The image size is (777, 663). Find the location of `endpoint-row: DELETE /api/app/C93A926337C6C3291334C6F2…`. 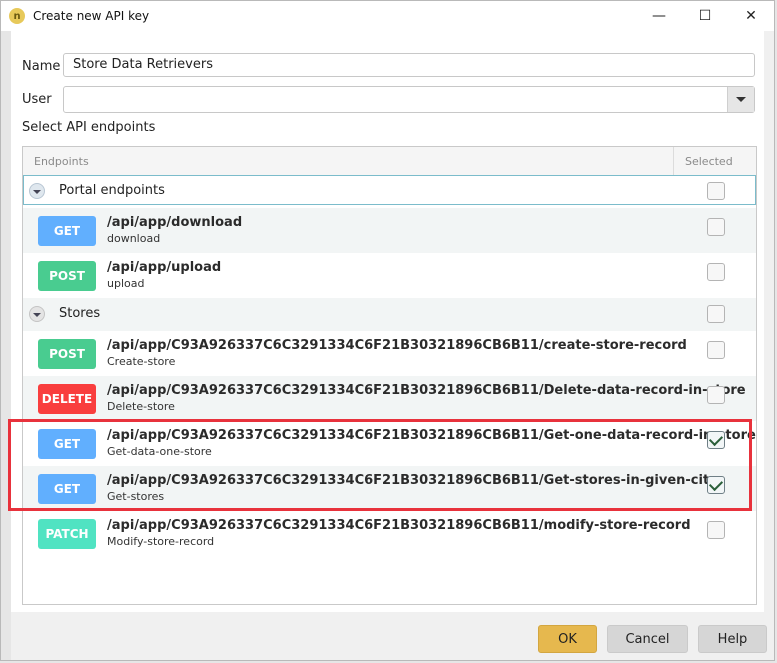

endpoint-row: DELETE /api/app/C93A926337C6C3291334C6F2… is located at coordinates (389, 398).